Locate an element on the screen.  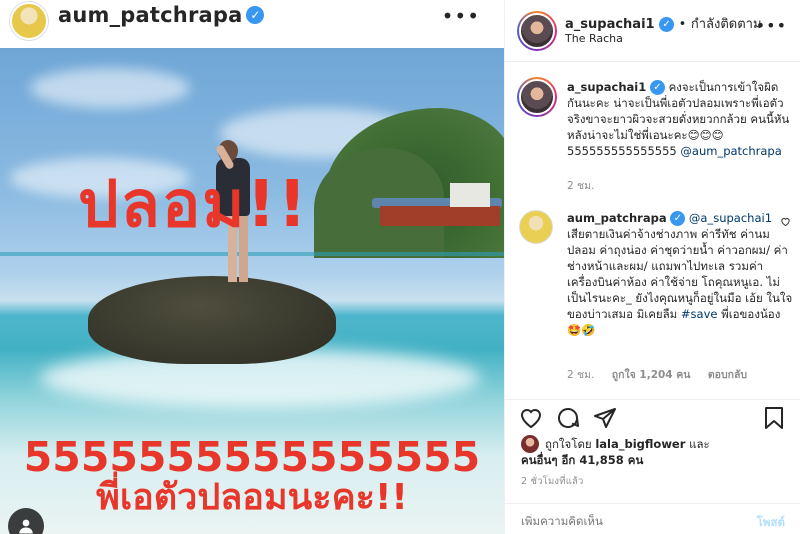
liker-username: lala_bigflower is located at coordinates (640, 444).